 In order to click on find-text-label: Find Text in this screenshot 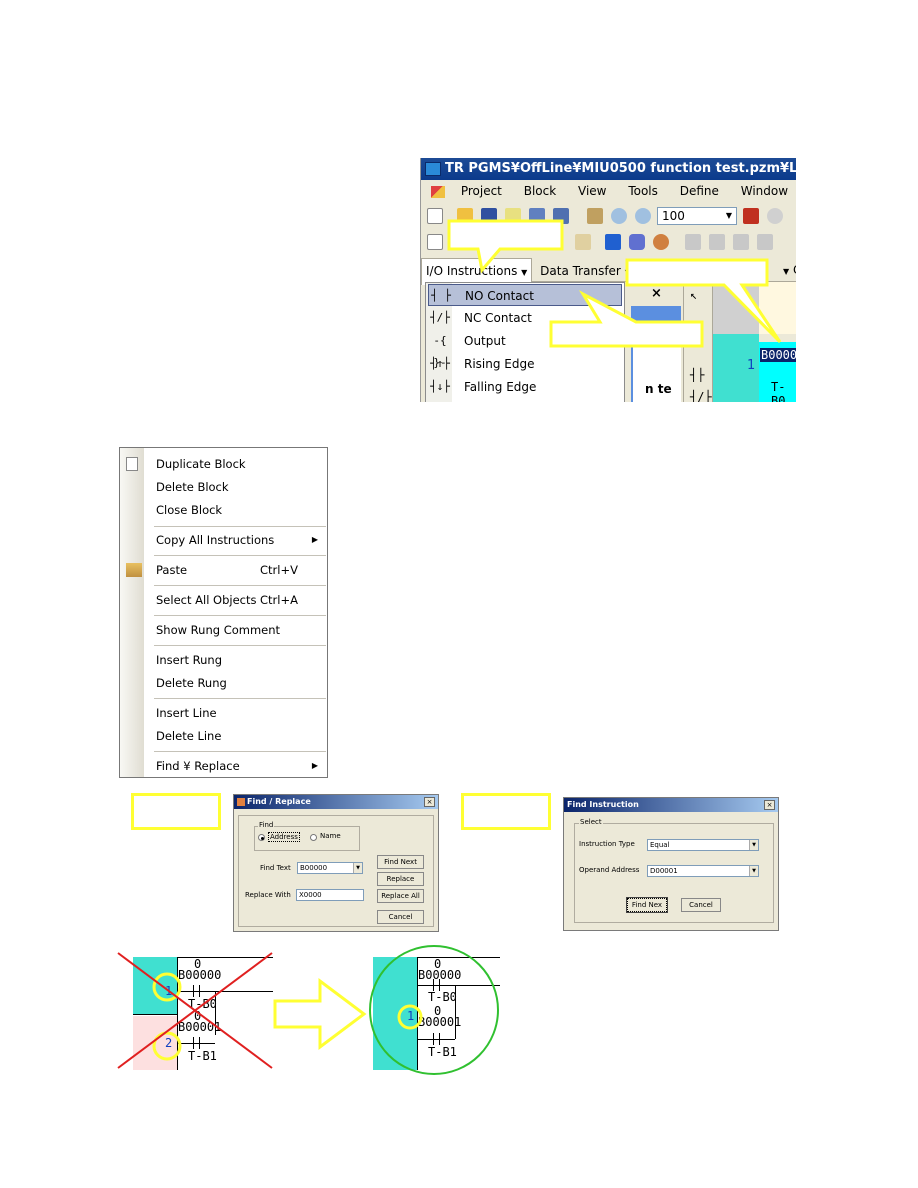, I will do `click(275, 868)`.